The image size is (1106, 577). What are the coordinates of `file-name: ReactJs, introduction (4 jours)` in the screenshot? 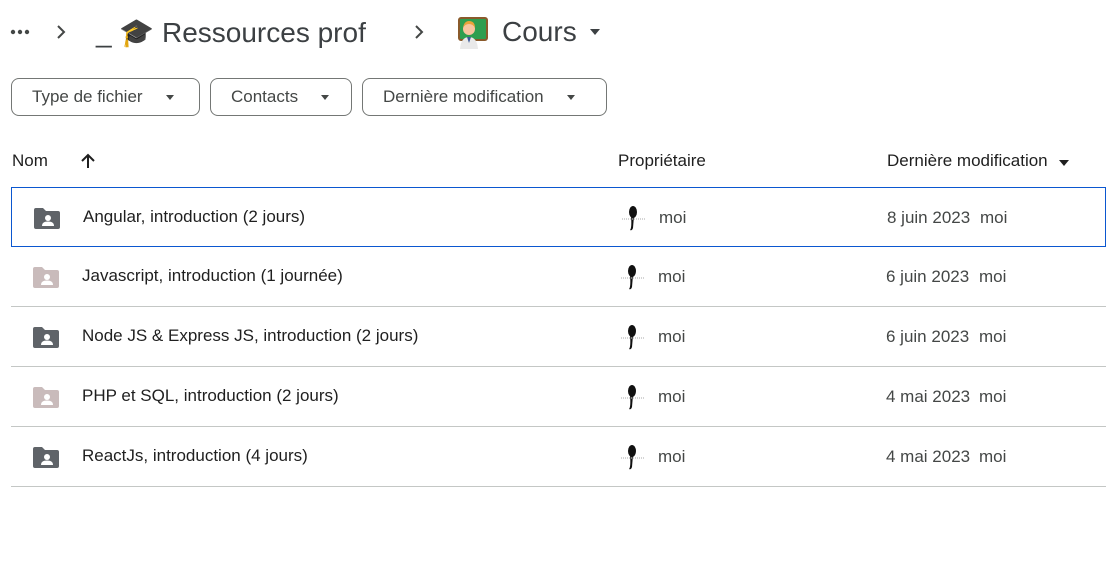 It's located at (195, 455).